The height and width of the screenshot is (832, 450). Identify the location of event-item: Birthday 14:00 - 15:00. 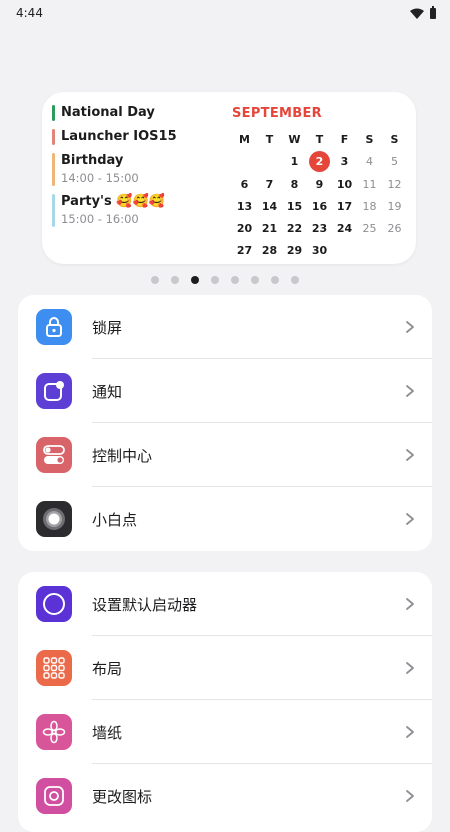
(137, 169).